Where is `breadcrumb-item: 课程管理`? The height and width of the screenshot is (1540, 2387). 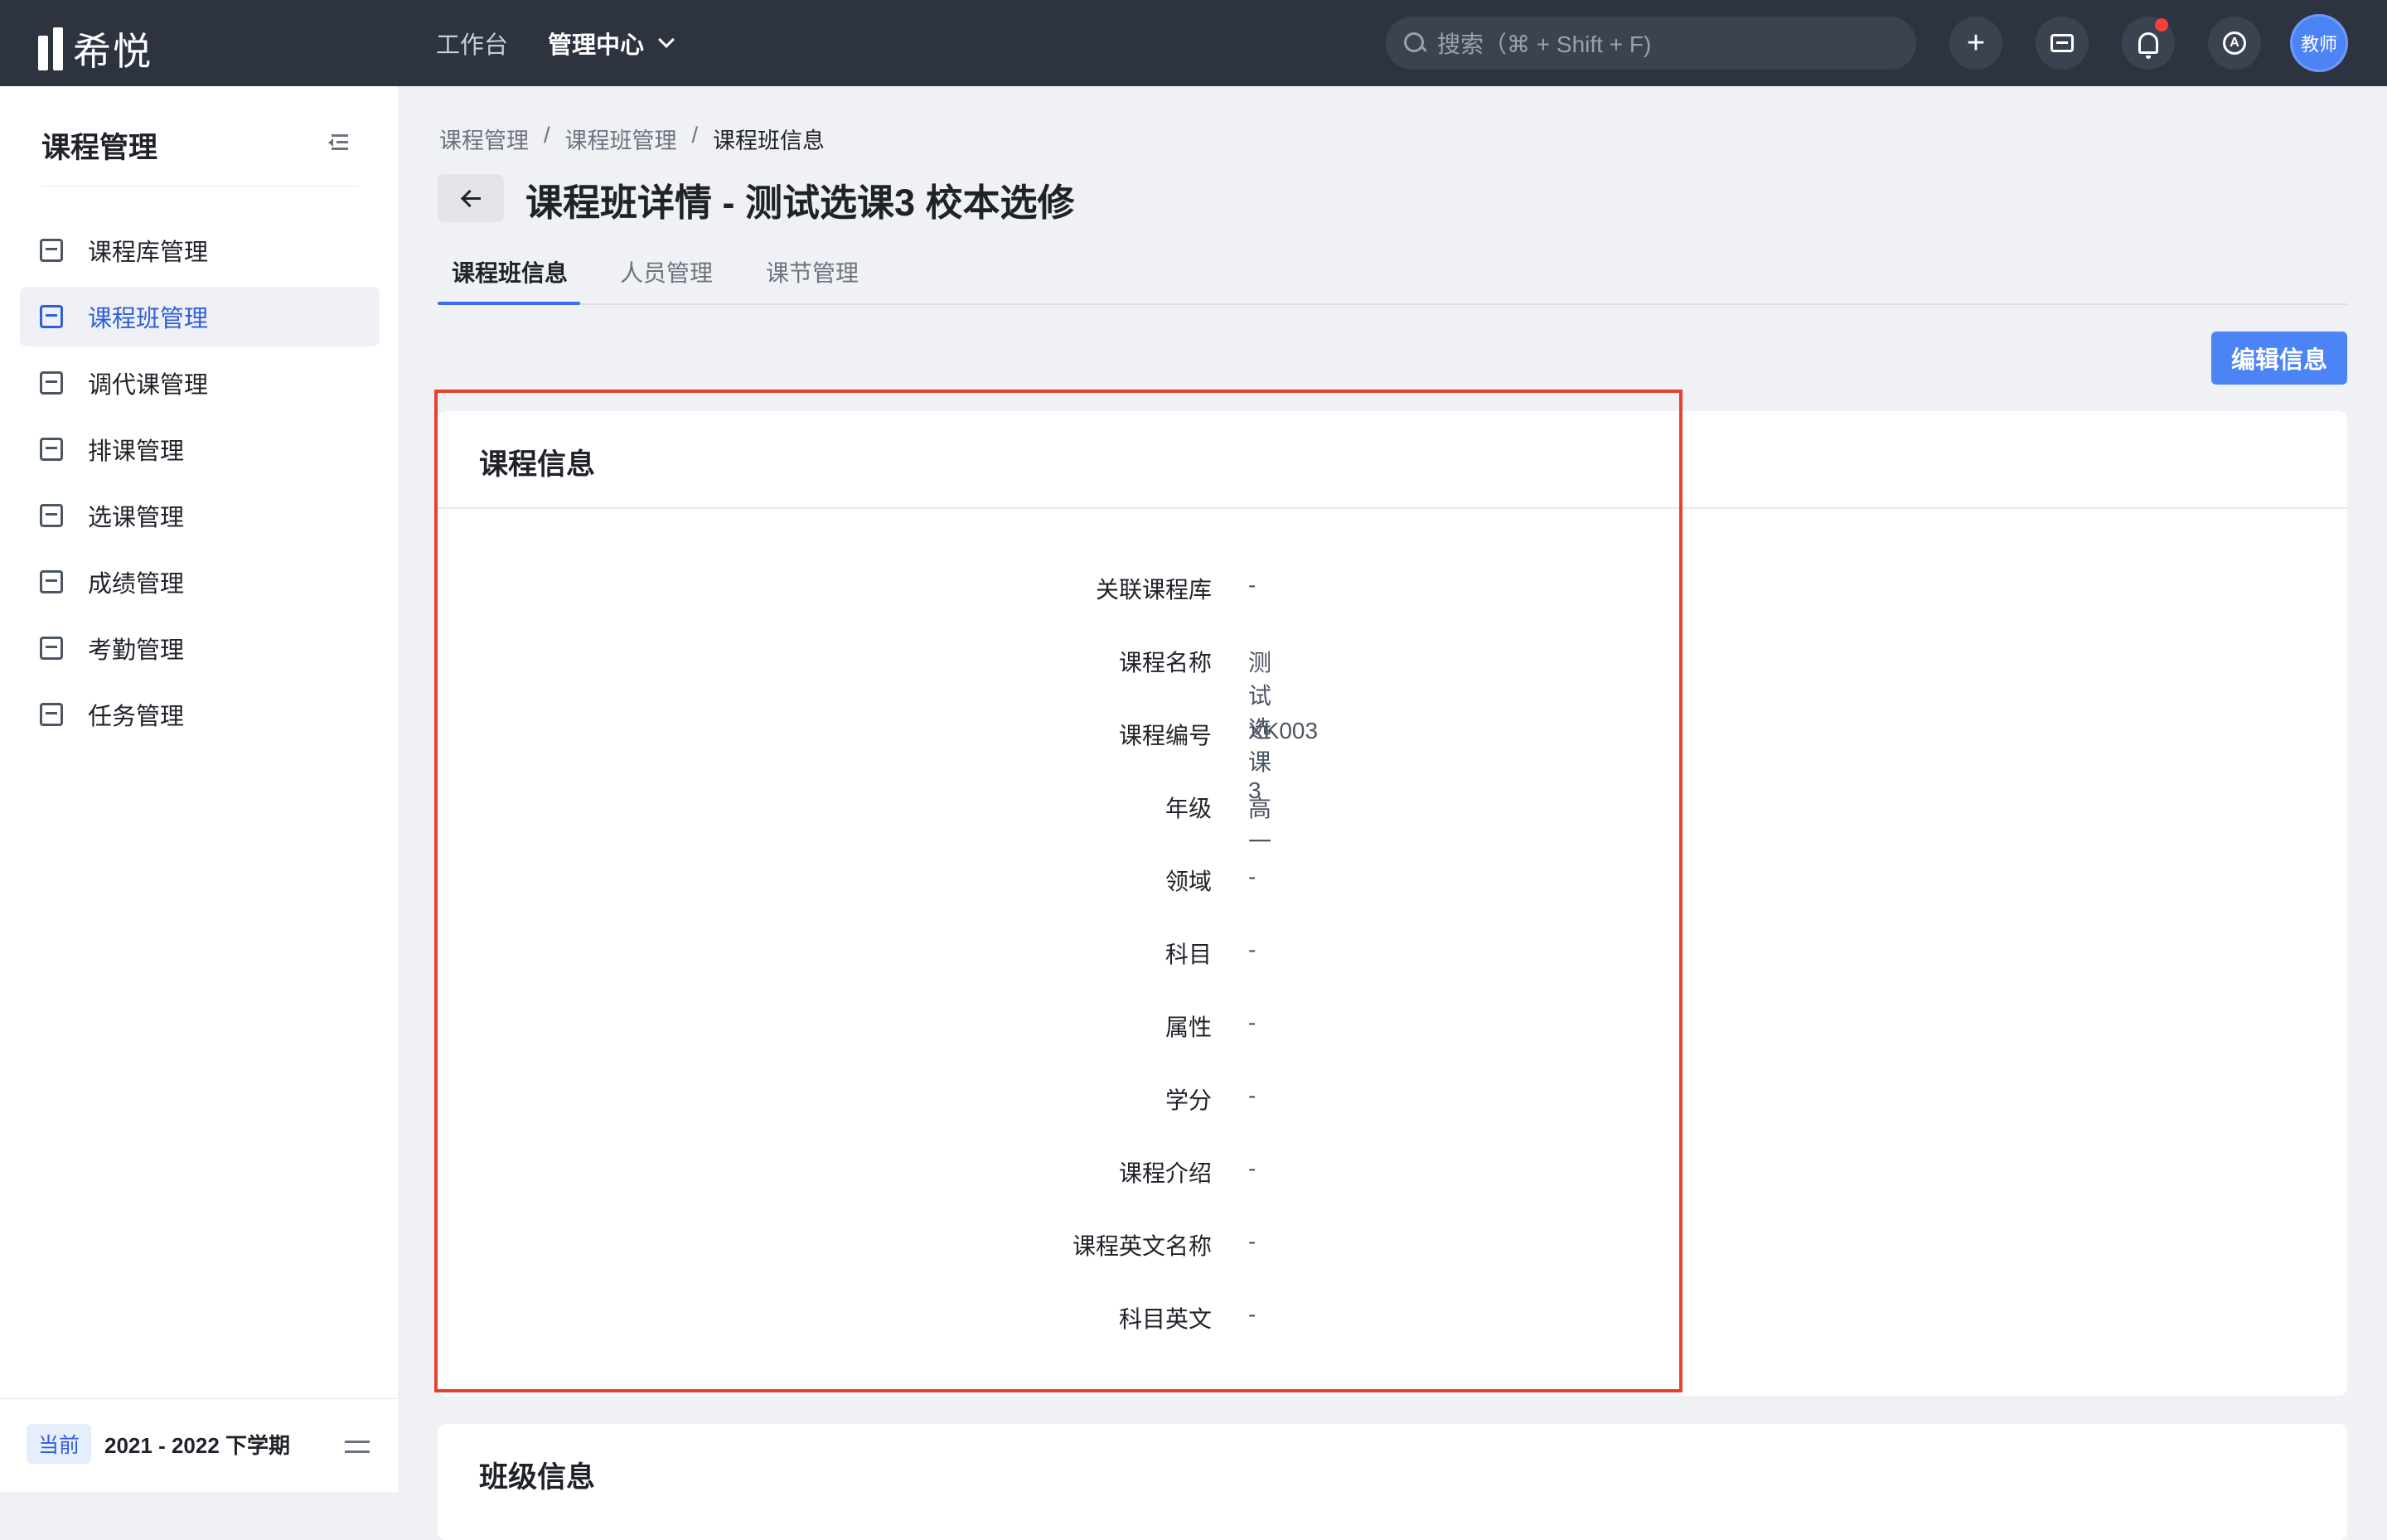
breadcrumb-item: 课程管理 is located at coordinates (484, 139).